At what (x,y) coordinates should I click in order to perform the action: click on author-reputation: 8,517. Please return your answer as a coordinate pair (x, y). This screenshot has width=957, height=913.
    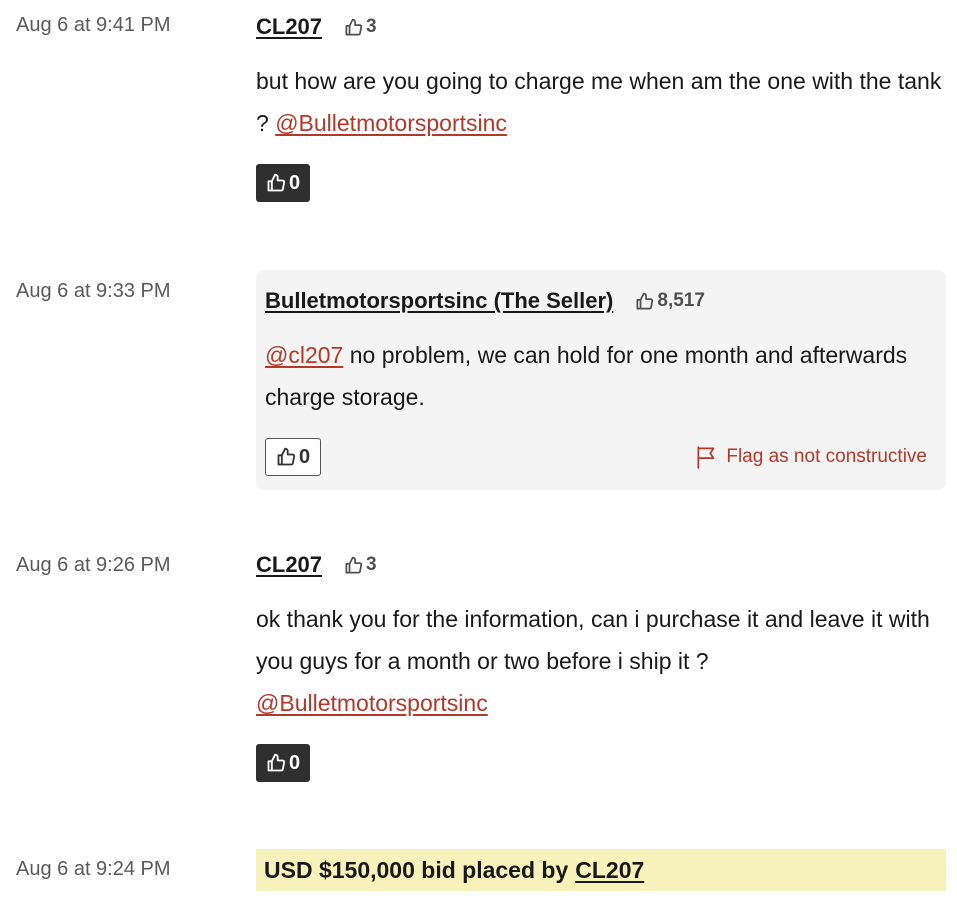
    Looking at the image, I should click on (670, 301).